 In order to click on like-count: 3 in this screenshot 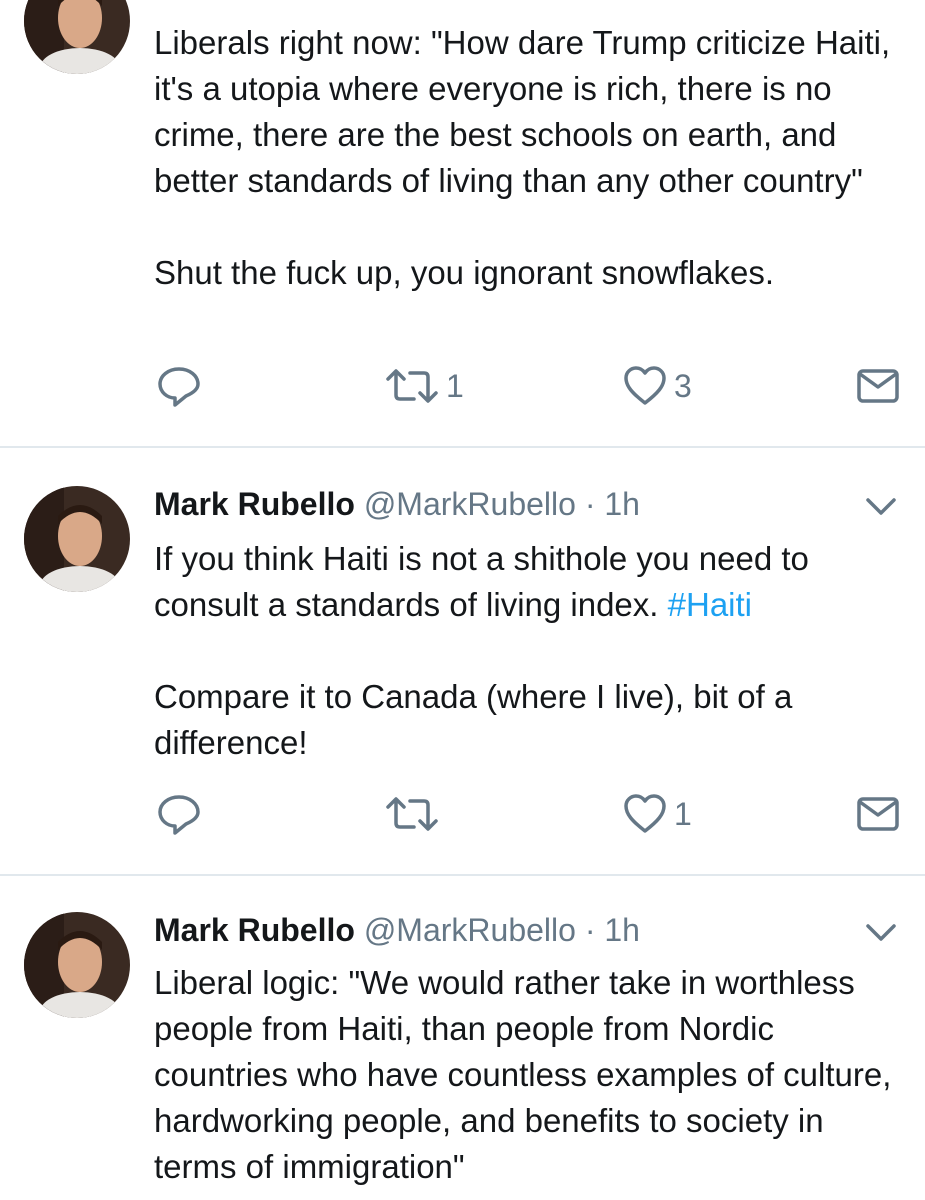, I will do `click(683, 385)`.